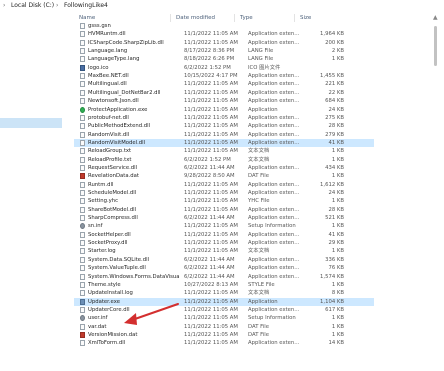 This screenshot has width=444, height=371. What do you see at coordinates (209, 176) in the screenshot?
I see `file-date: 9/28/2022 8:50 AM` at bounding box center [209, 176].